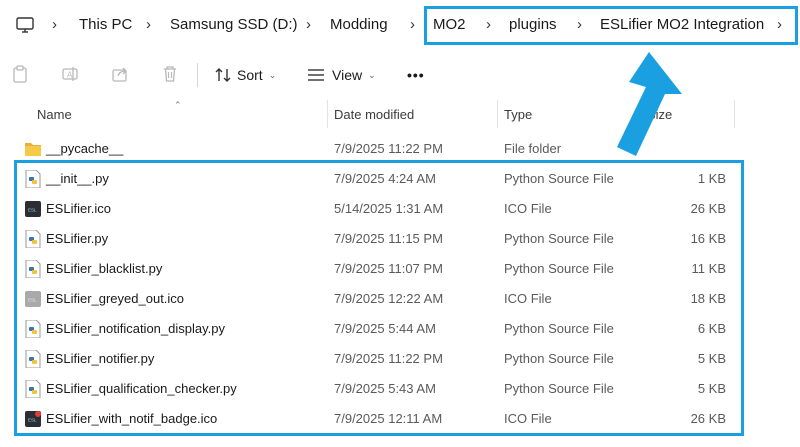  I want to click on sort-button: Sort ⌄, so click(245, 75).